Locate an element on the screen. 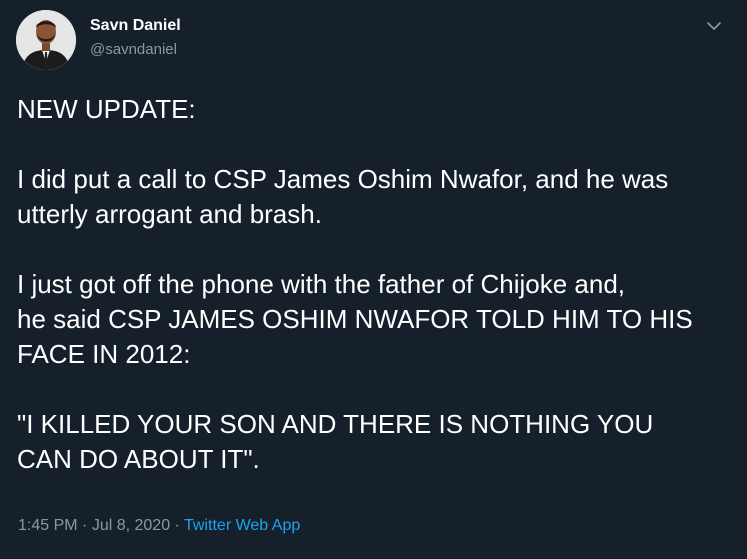  tweet-date: Jul 8, 2020 is located at coordinates (131, 525).